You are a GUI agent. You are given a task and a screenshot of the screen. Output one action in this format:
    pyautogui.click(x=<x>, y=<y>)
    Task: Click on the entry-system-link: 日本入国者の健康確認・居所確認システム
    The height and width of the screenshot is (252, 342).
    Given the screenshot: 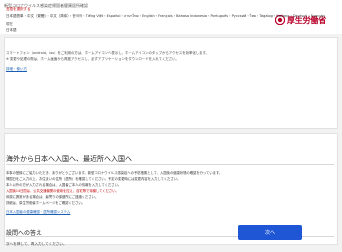 What is the action you would take?
    pyautogui.click(x=38, y=211)
    